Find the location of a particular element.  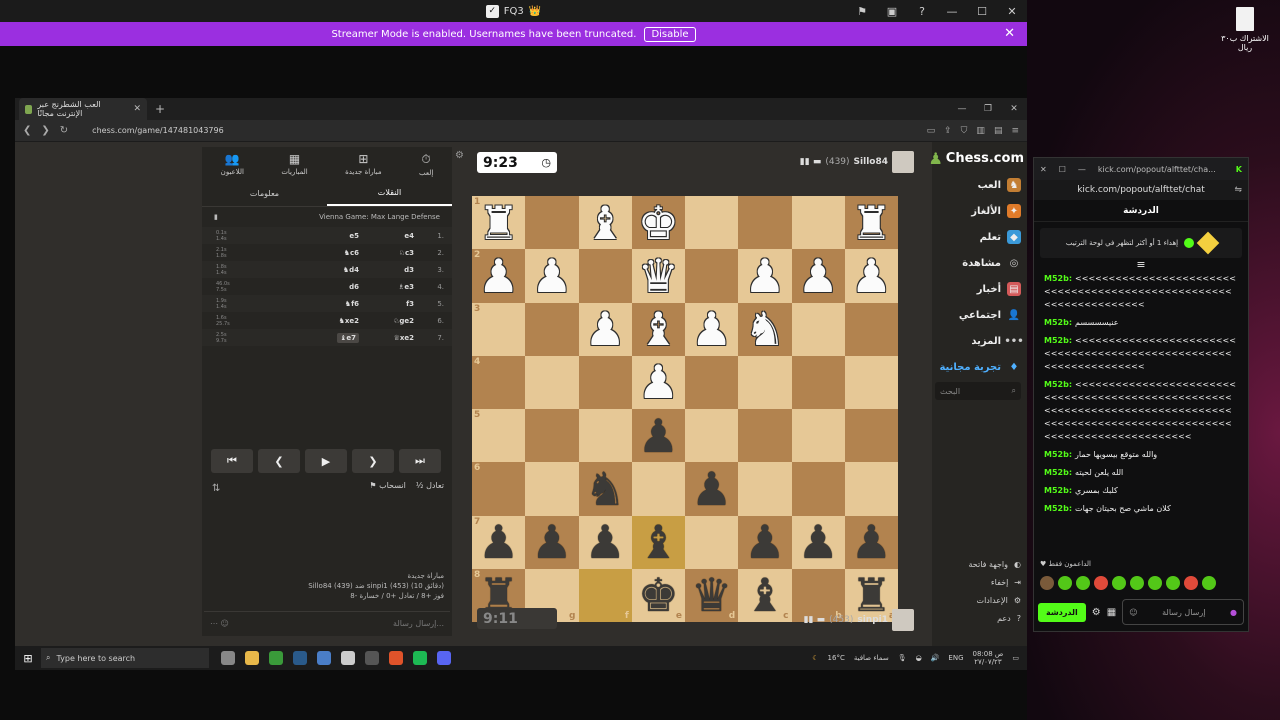

maximize-button: ☐ is located at coordinates (982, 11).